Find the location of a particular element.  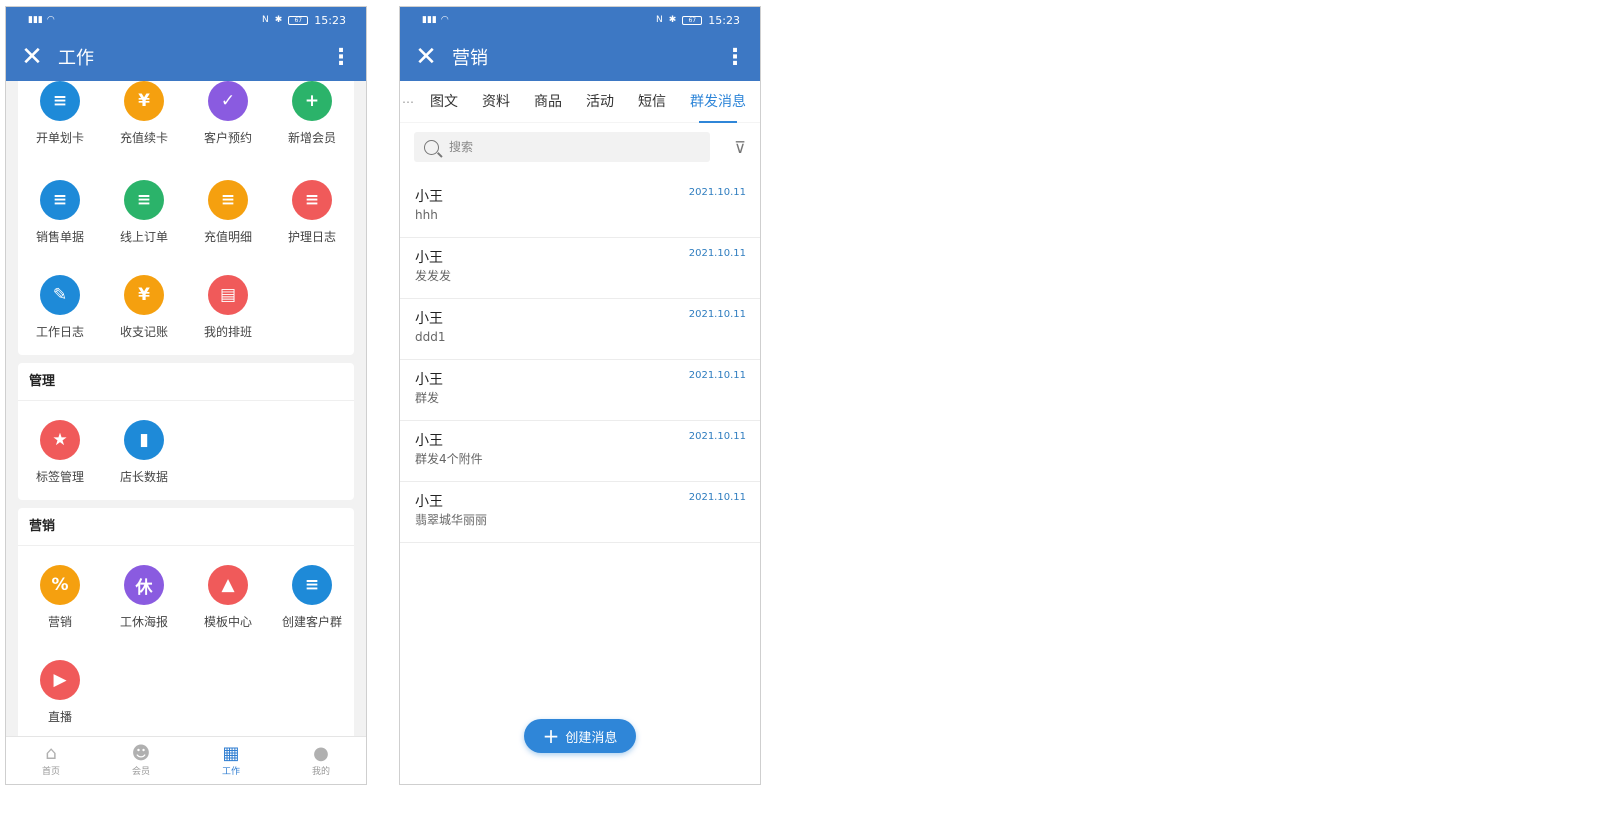

add-user-icon: + is located at coordinates (312, 101).